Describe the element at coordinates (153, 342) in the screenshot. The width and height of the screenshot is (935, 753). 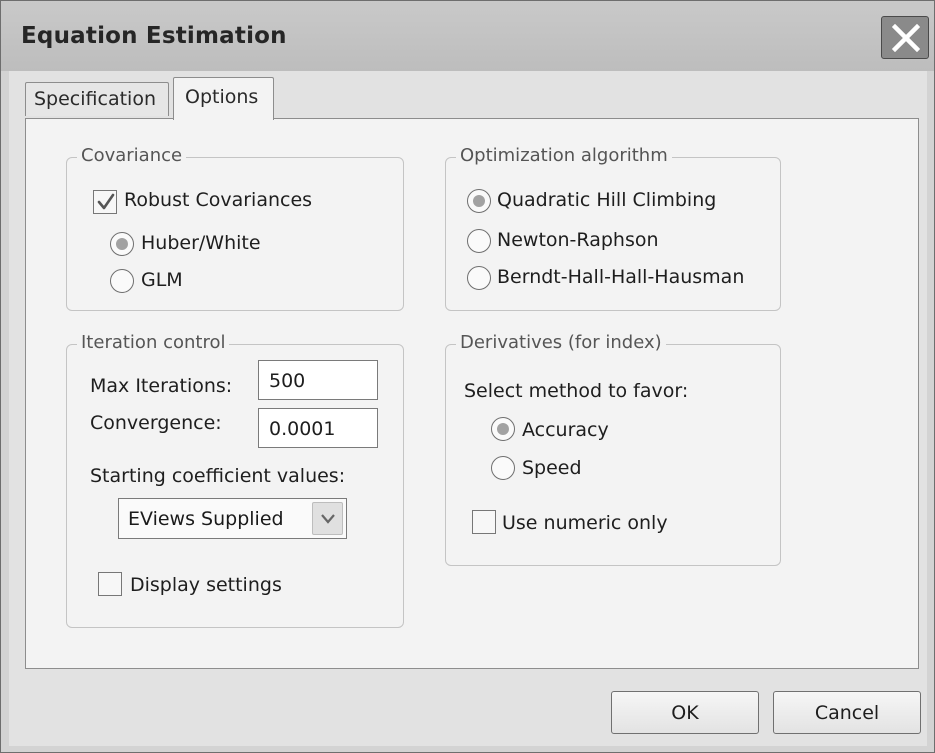
I see `iteration-control-legend: Iteration control` at that location.